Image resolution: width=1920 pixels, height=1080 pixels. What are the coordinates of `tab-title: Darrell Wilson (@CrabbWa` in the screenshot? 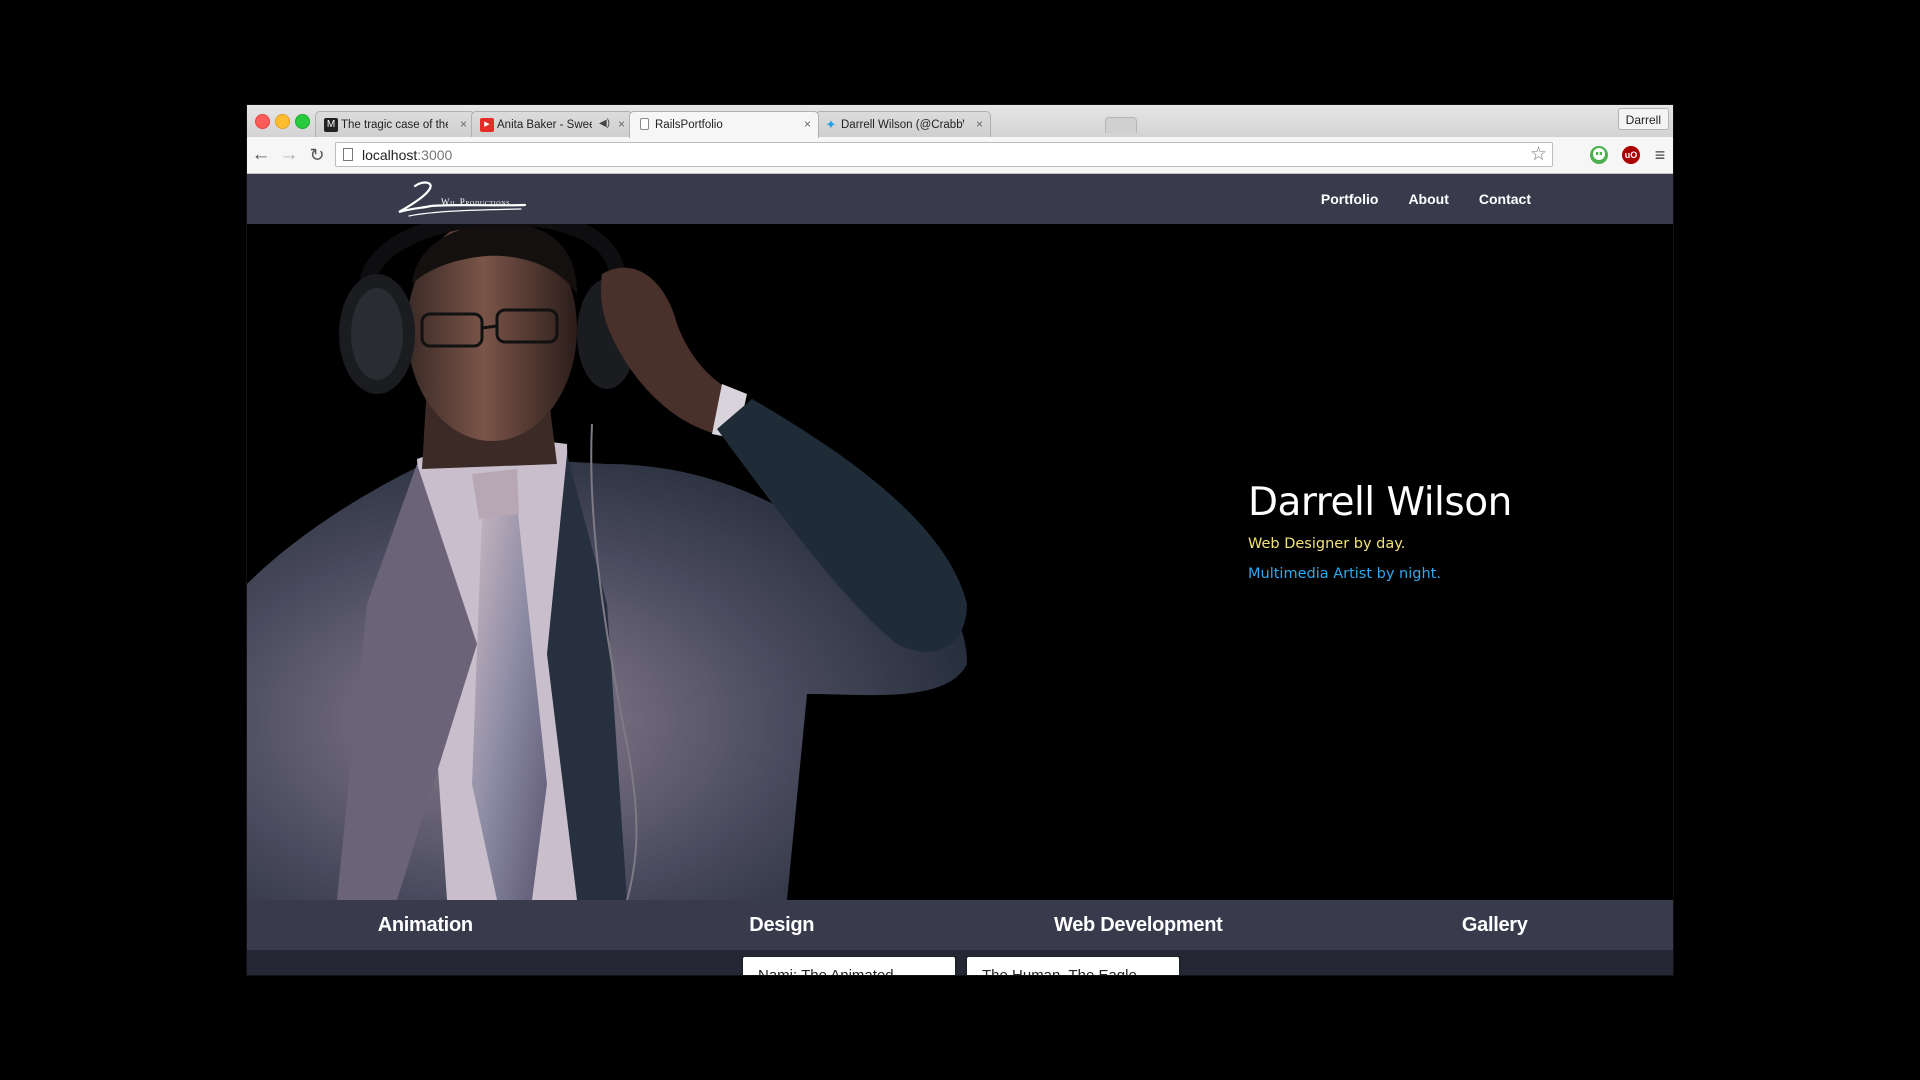 It's located at (902, 125).